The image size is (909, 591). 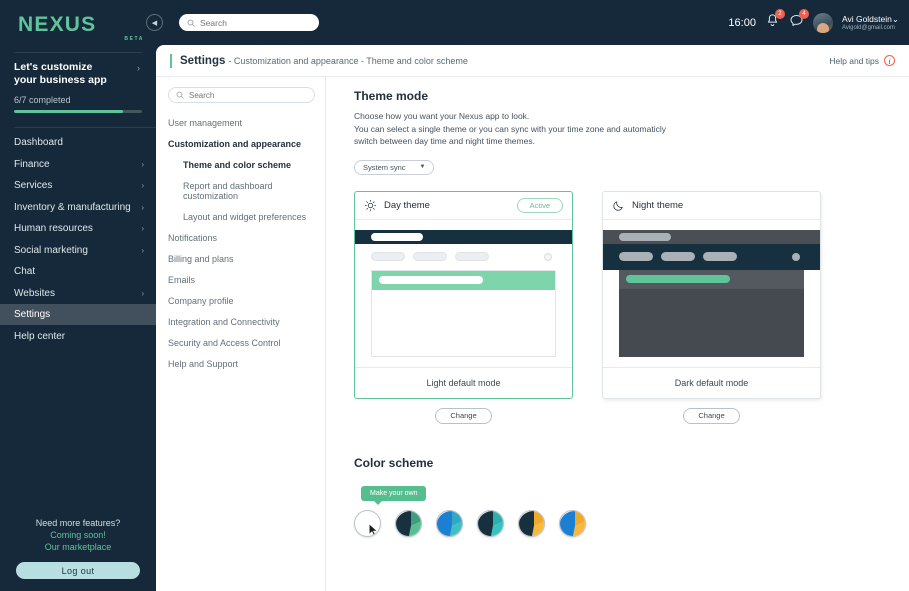 What do you see at coordinates (463, 206) in the screenshot?
I see `day-theme-header: Day theme Active` at bounding box center [463, 206].